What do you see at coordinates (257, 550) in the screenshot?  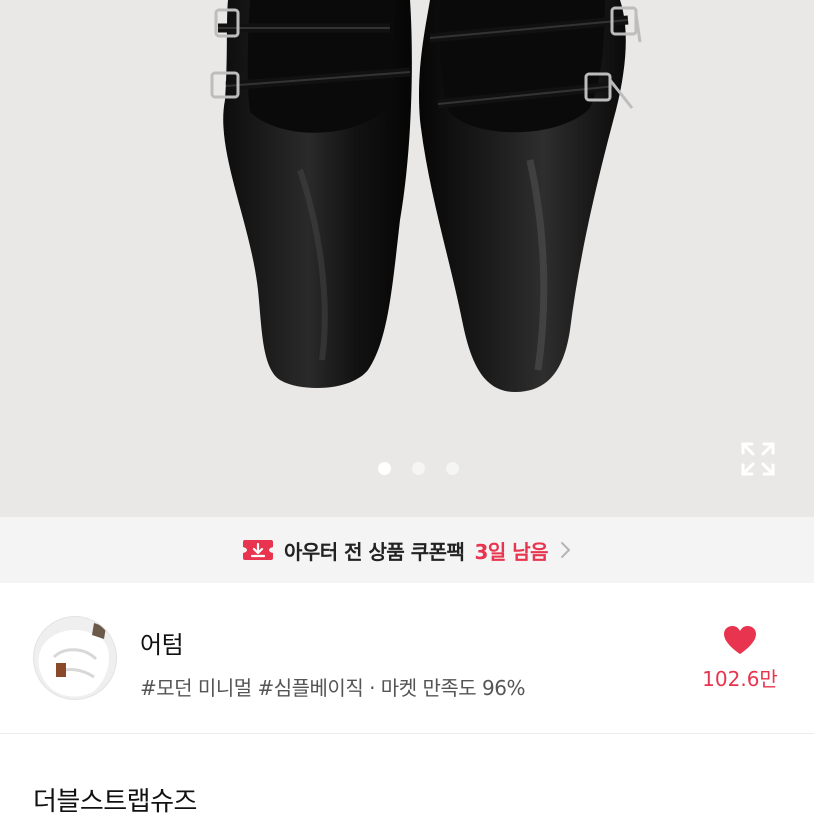 I see `coupon-icon` at bounding box center [257, 550].